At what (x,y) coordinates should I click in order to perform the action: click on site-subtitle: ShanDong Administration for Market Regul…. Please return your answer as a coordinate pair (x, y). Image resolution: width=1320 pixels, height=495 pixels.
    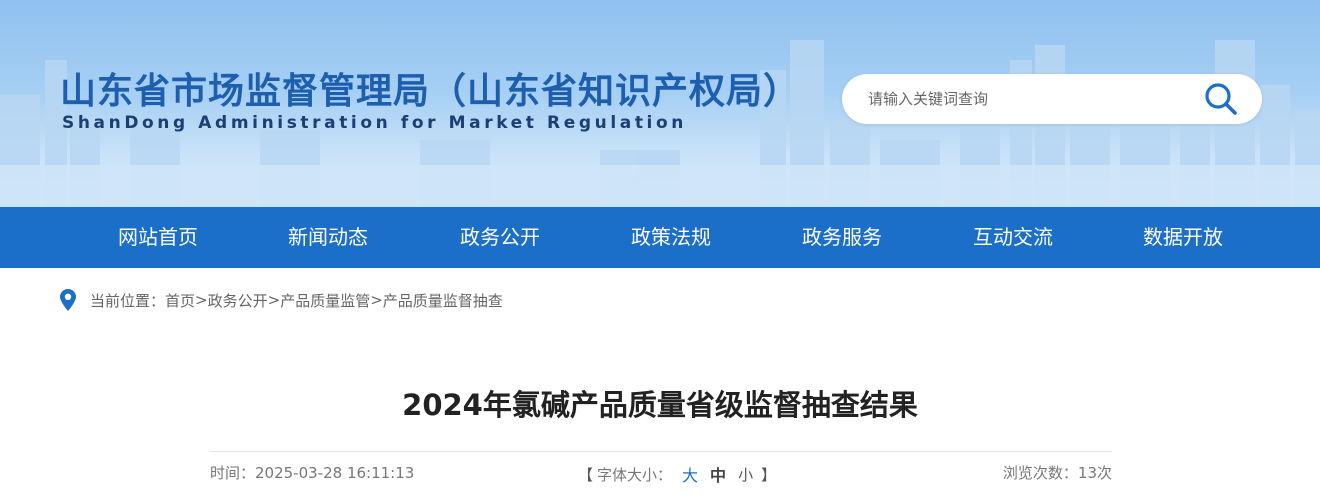
    Looking at the image, I should click on (374, 123).